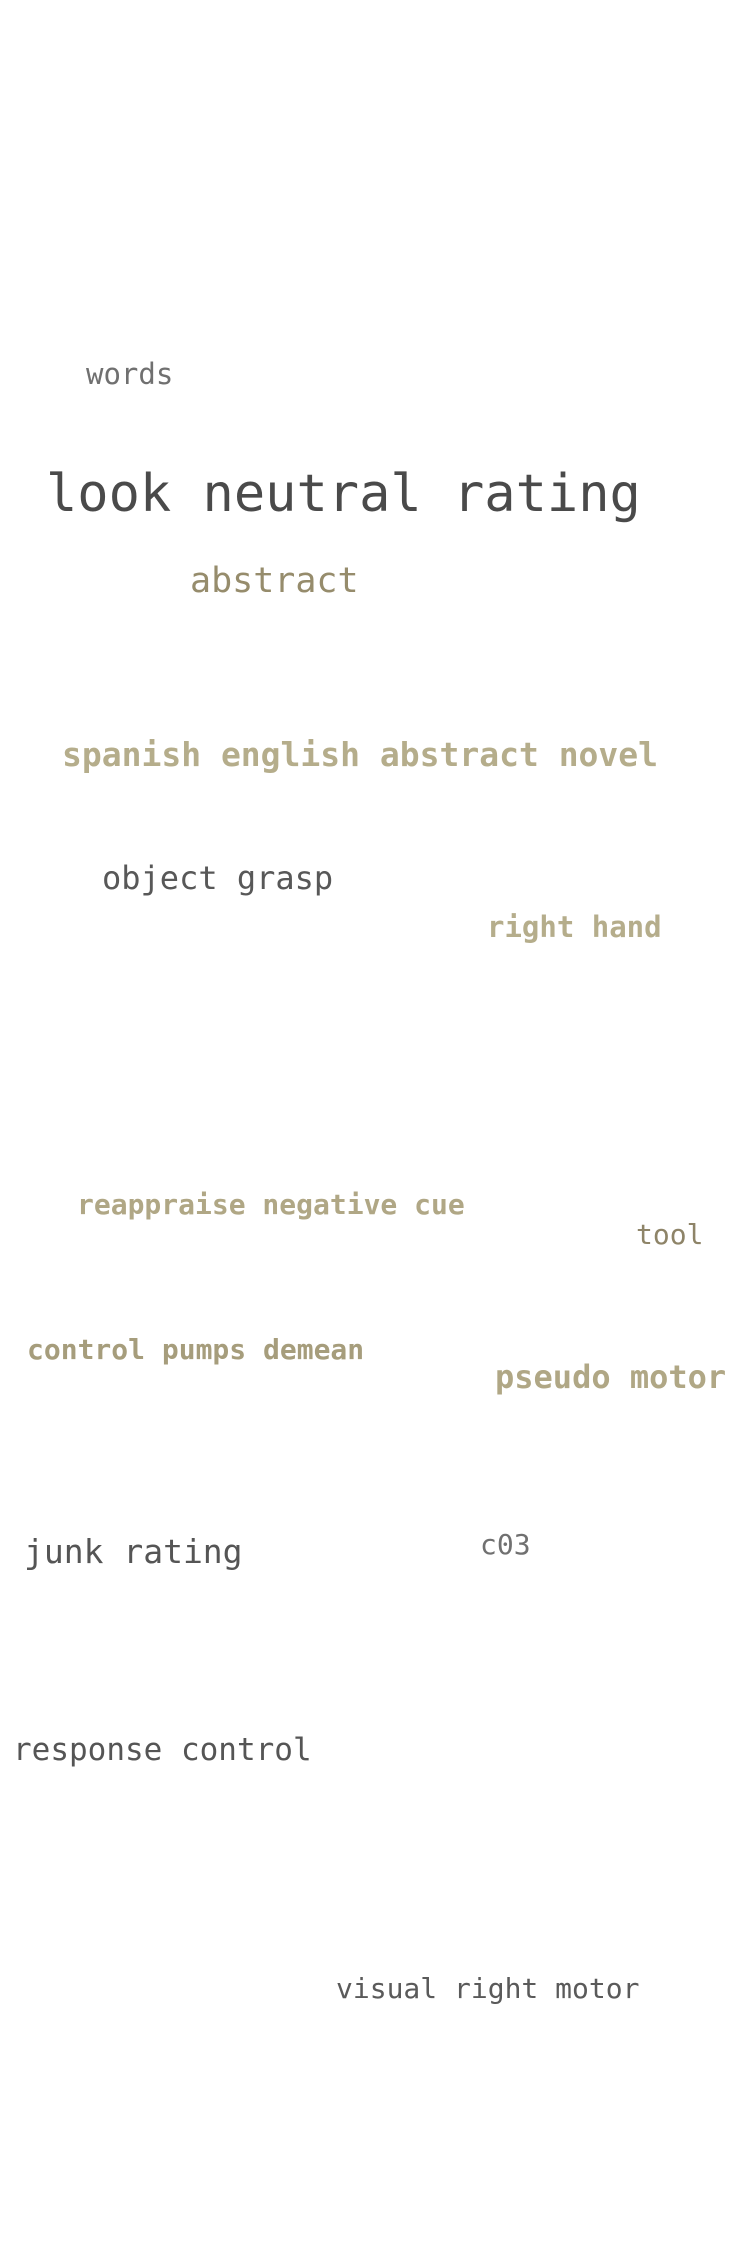 The width and height of the screenshot is (750, 2250). I want to click on word-object-grasp: object grasp, so click(218, 878).